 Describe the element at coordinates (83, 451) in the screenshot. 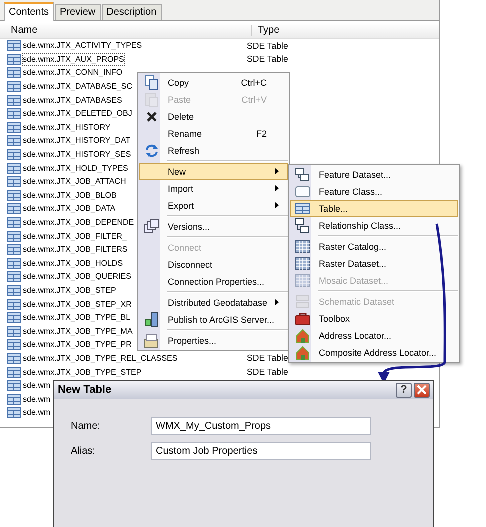

I see `field-label: Alias:` at that location.